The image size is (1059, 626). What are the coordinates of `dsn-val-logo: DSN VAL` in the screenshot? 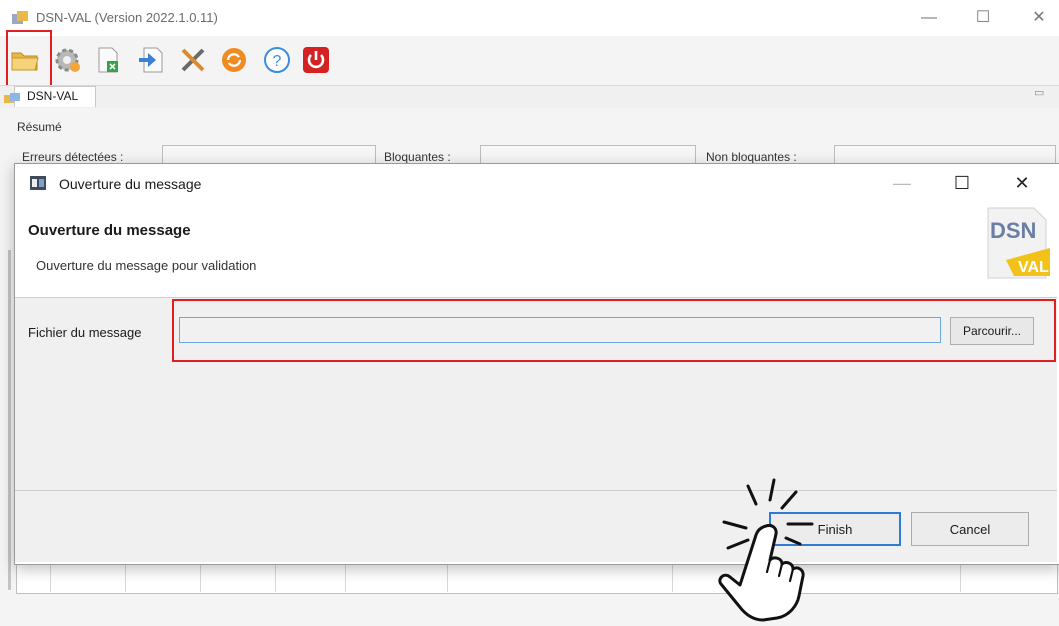 It's located at (1018, 243).